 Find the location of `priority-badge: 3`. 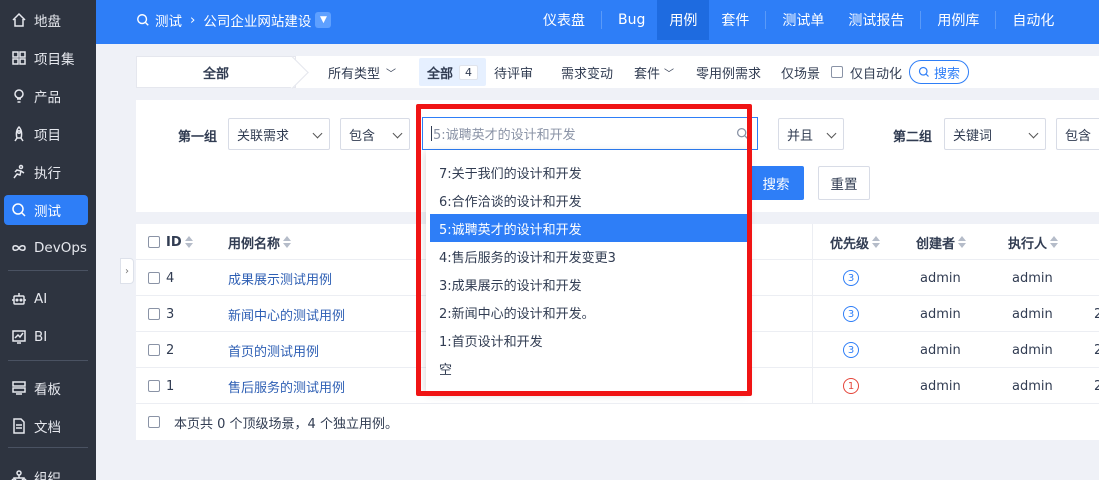

priority-badge: 3 is located at coordinates (851, 278).